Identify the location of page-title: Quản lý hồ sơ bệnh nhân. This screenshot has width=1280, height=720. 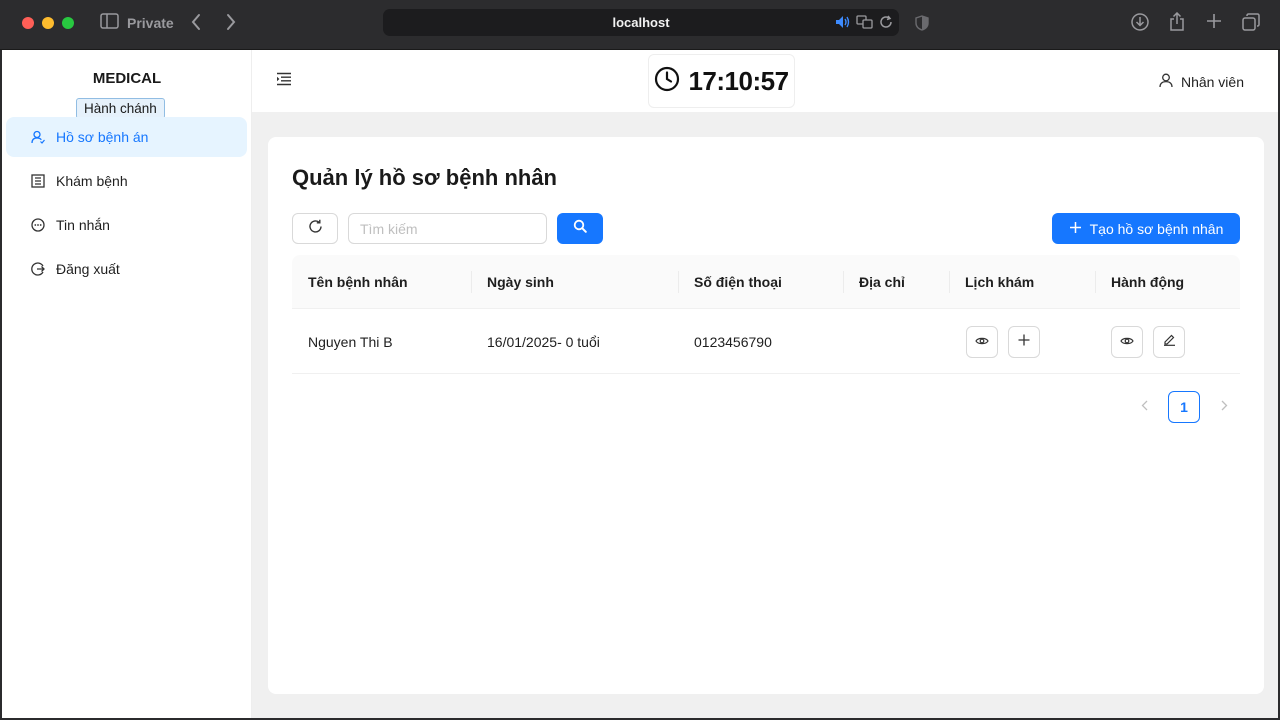
(424, 177).